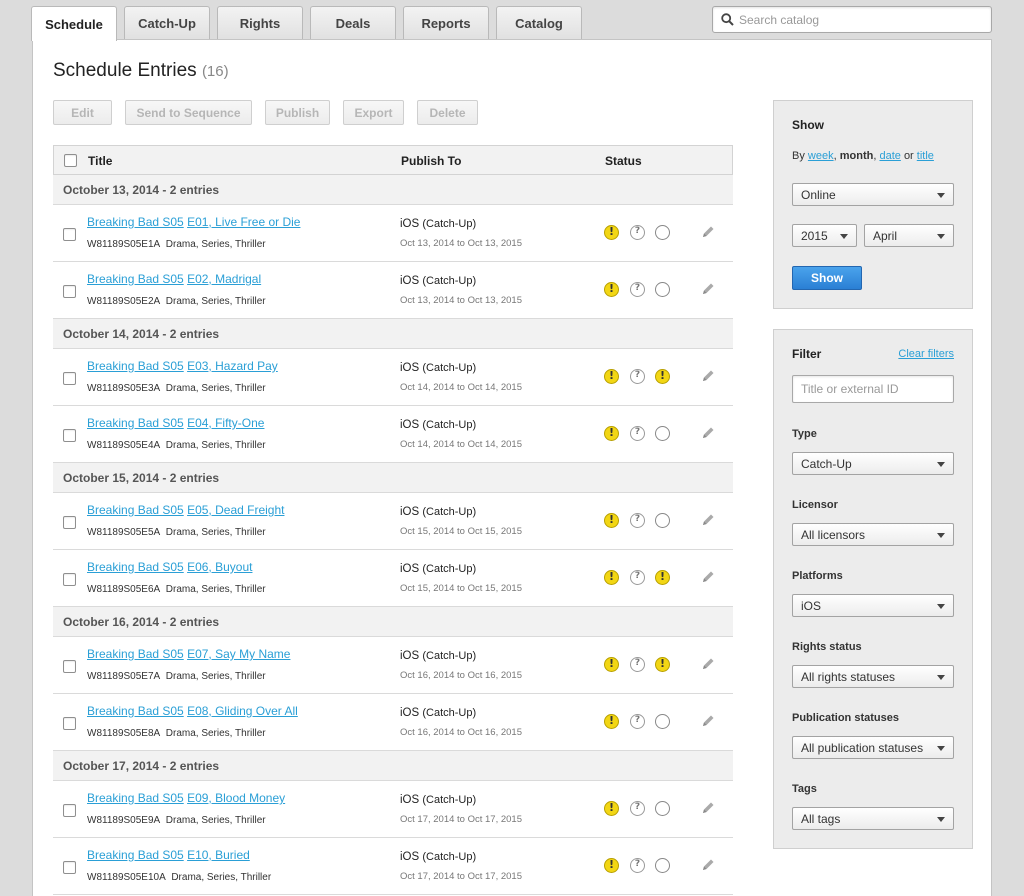  Describe the element at coordinates (70, 160) in the screenshot. I see `select-all-checkbox` at that location.